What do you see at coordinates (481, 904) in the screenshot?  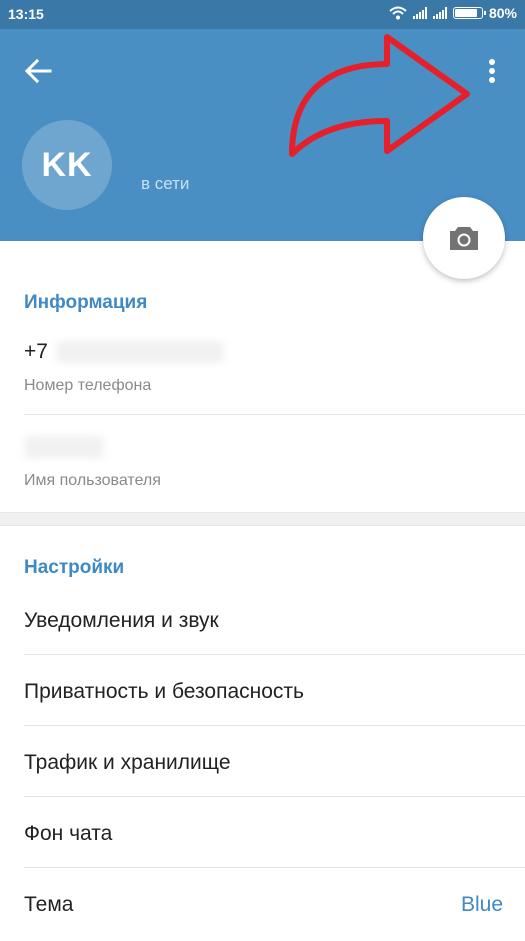 I see `theme-value: Blue` at bounding box center [481, 904].